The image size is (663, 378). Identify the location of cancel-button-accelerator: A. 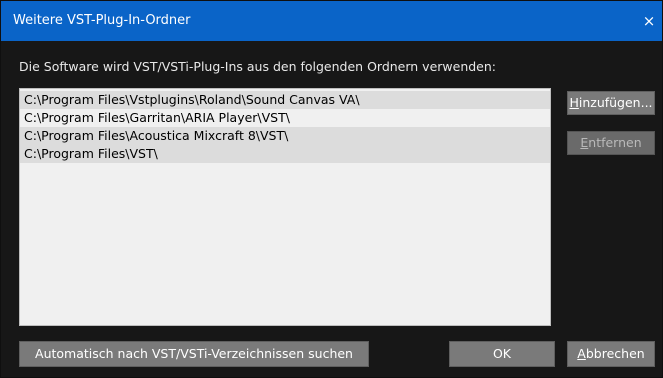
(581, 353).